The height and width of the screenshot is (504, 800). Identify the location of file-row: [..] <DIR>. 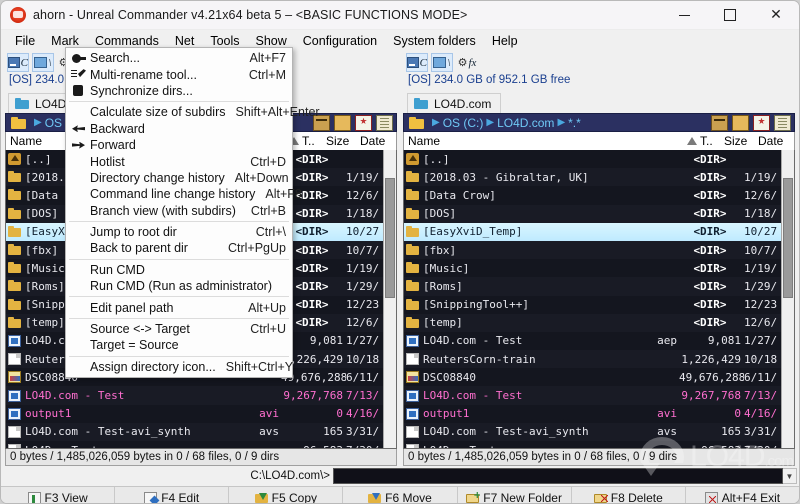
(599, 159).